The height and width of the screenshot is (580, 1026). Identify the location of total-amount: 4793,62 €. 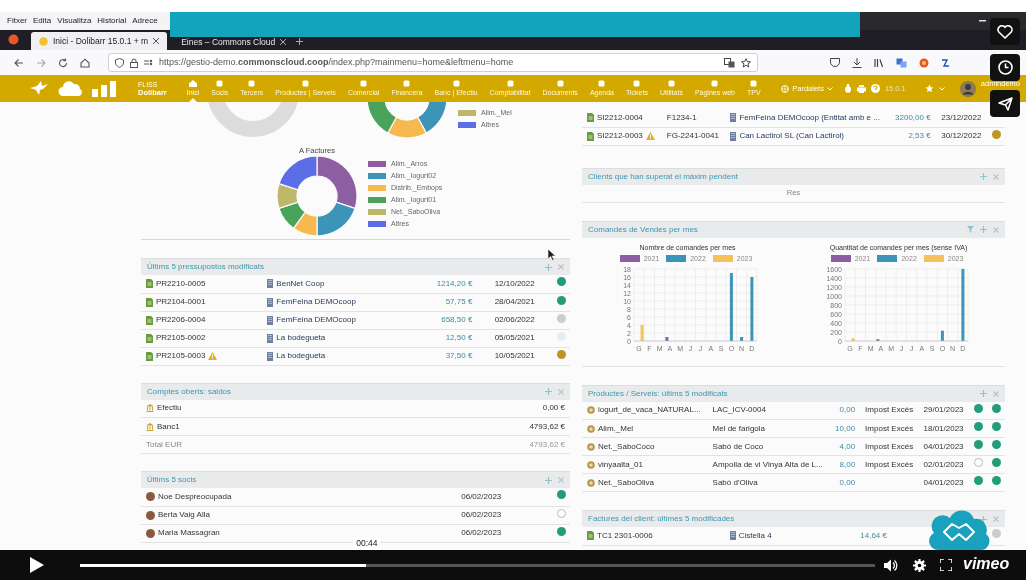
(547, 444).